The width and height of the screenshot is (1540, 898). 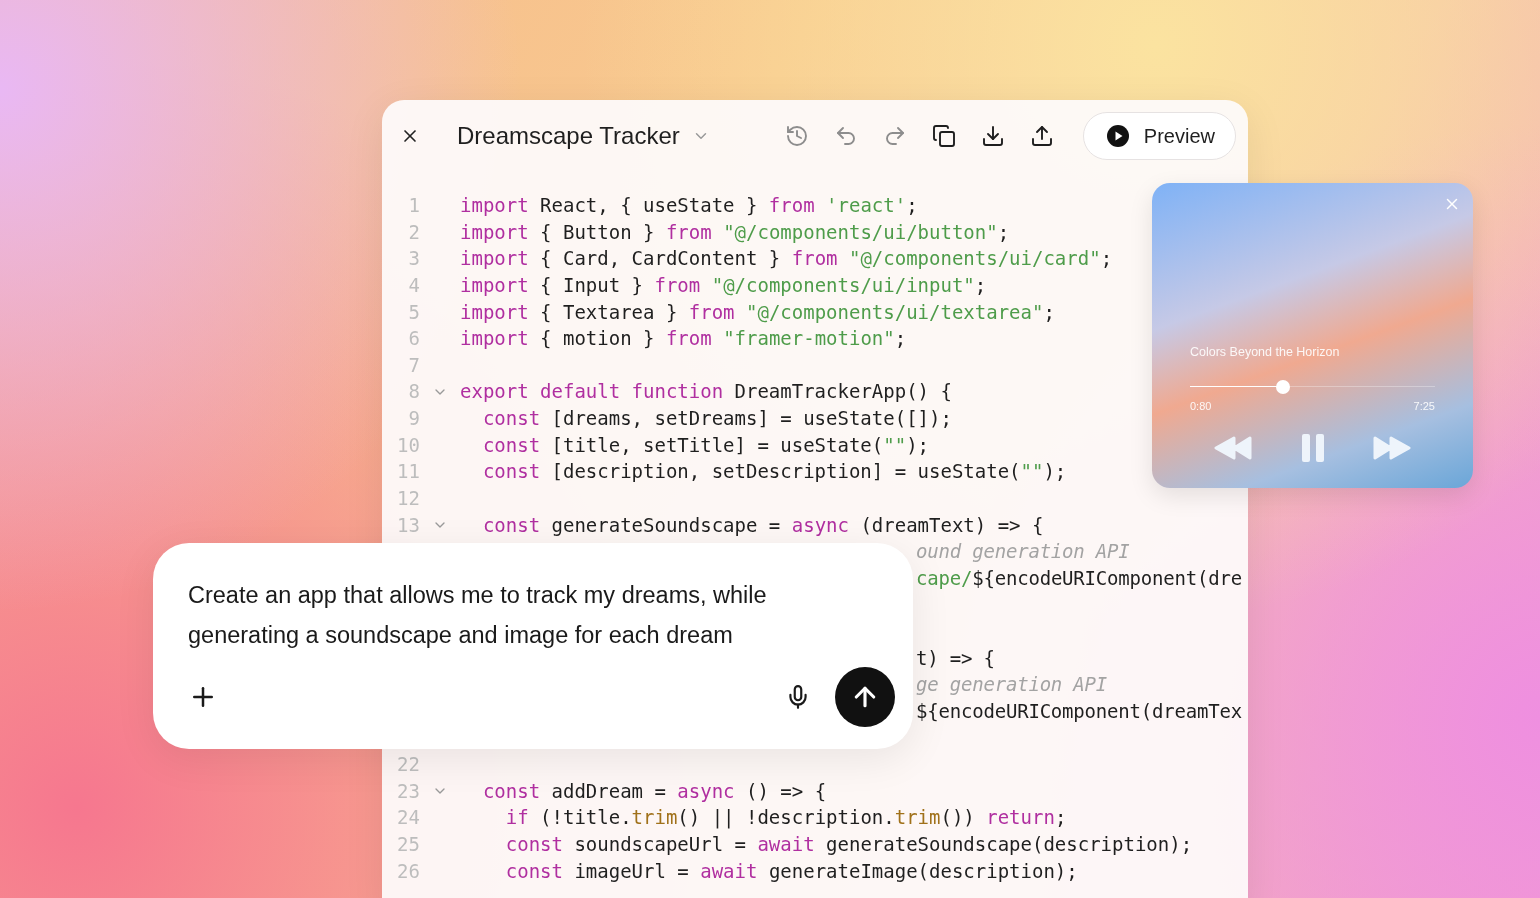 I want to click on line-number: 4, so click(x=413, y=285).